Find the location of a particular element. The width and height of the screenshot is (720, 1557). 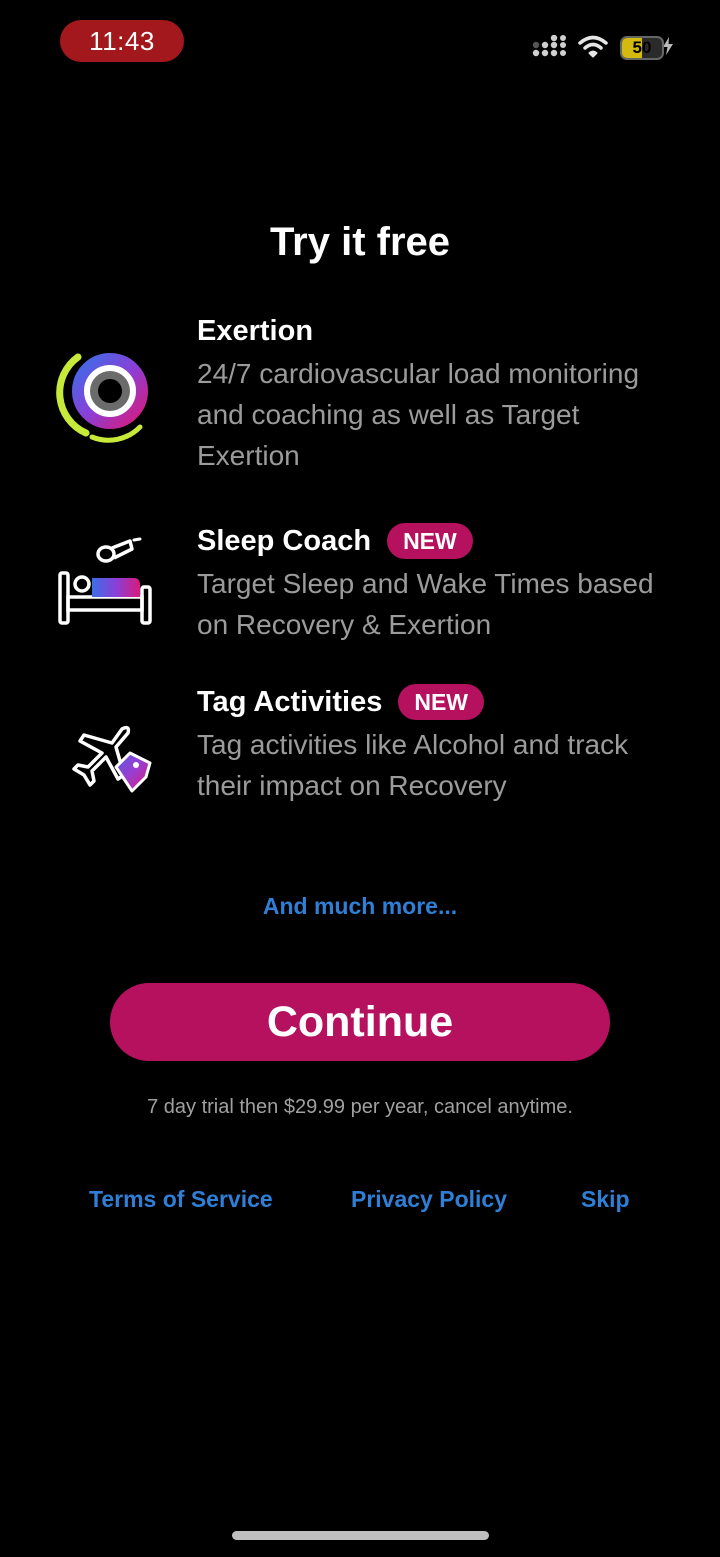

wifi-icon is located at coordinates (593, 48).